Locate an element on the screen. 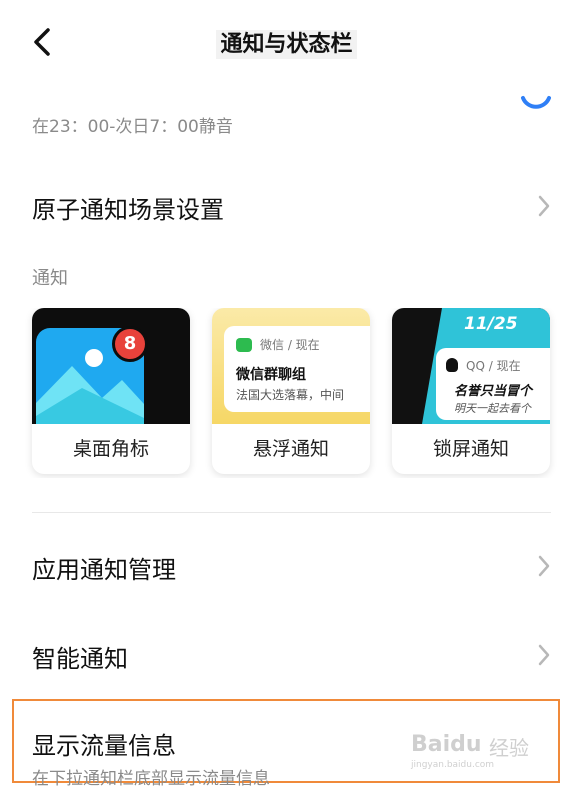 The image size is (573, 789). lockscreen-style-card: 11/25 QQ / 现在 名誉只当冒个 明天一起去看个 锁屏通知 is located at coordinates (471, 391).